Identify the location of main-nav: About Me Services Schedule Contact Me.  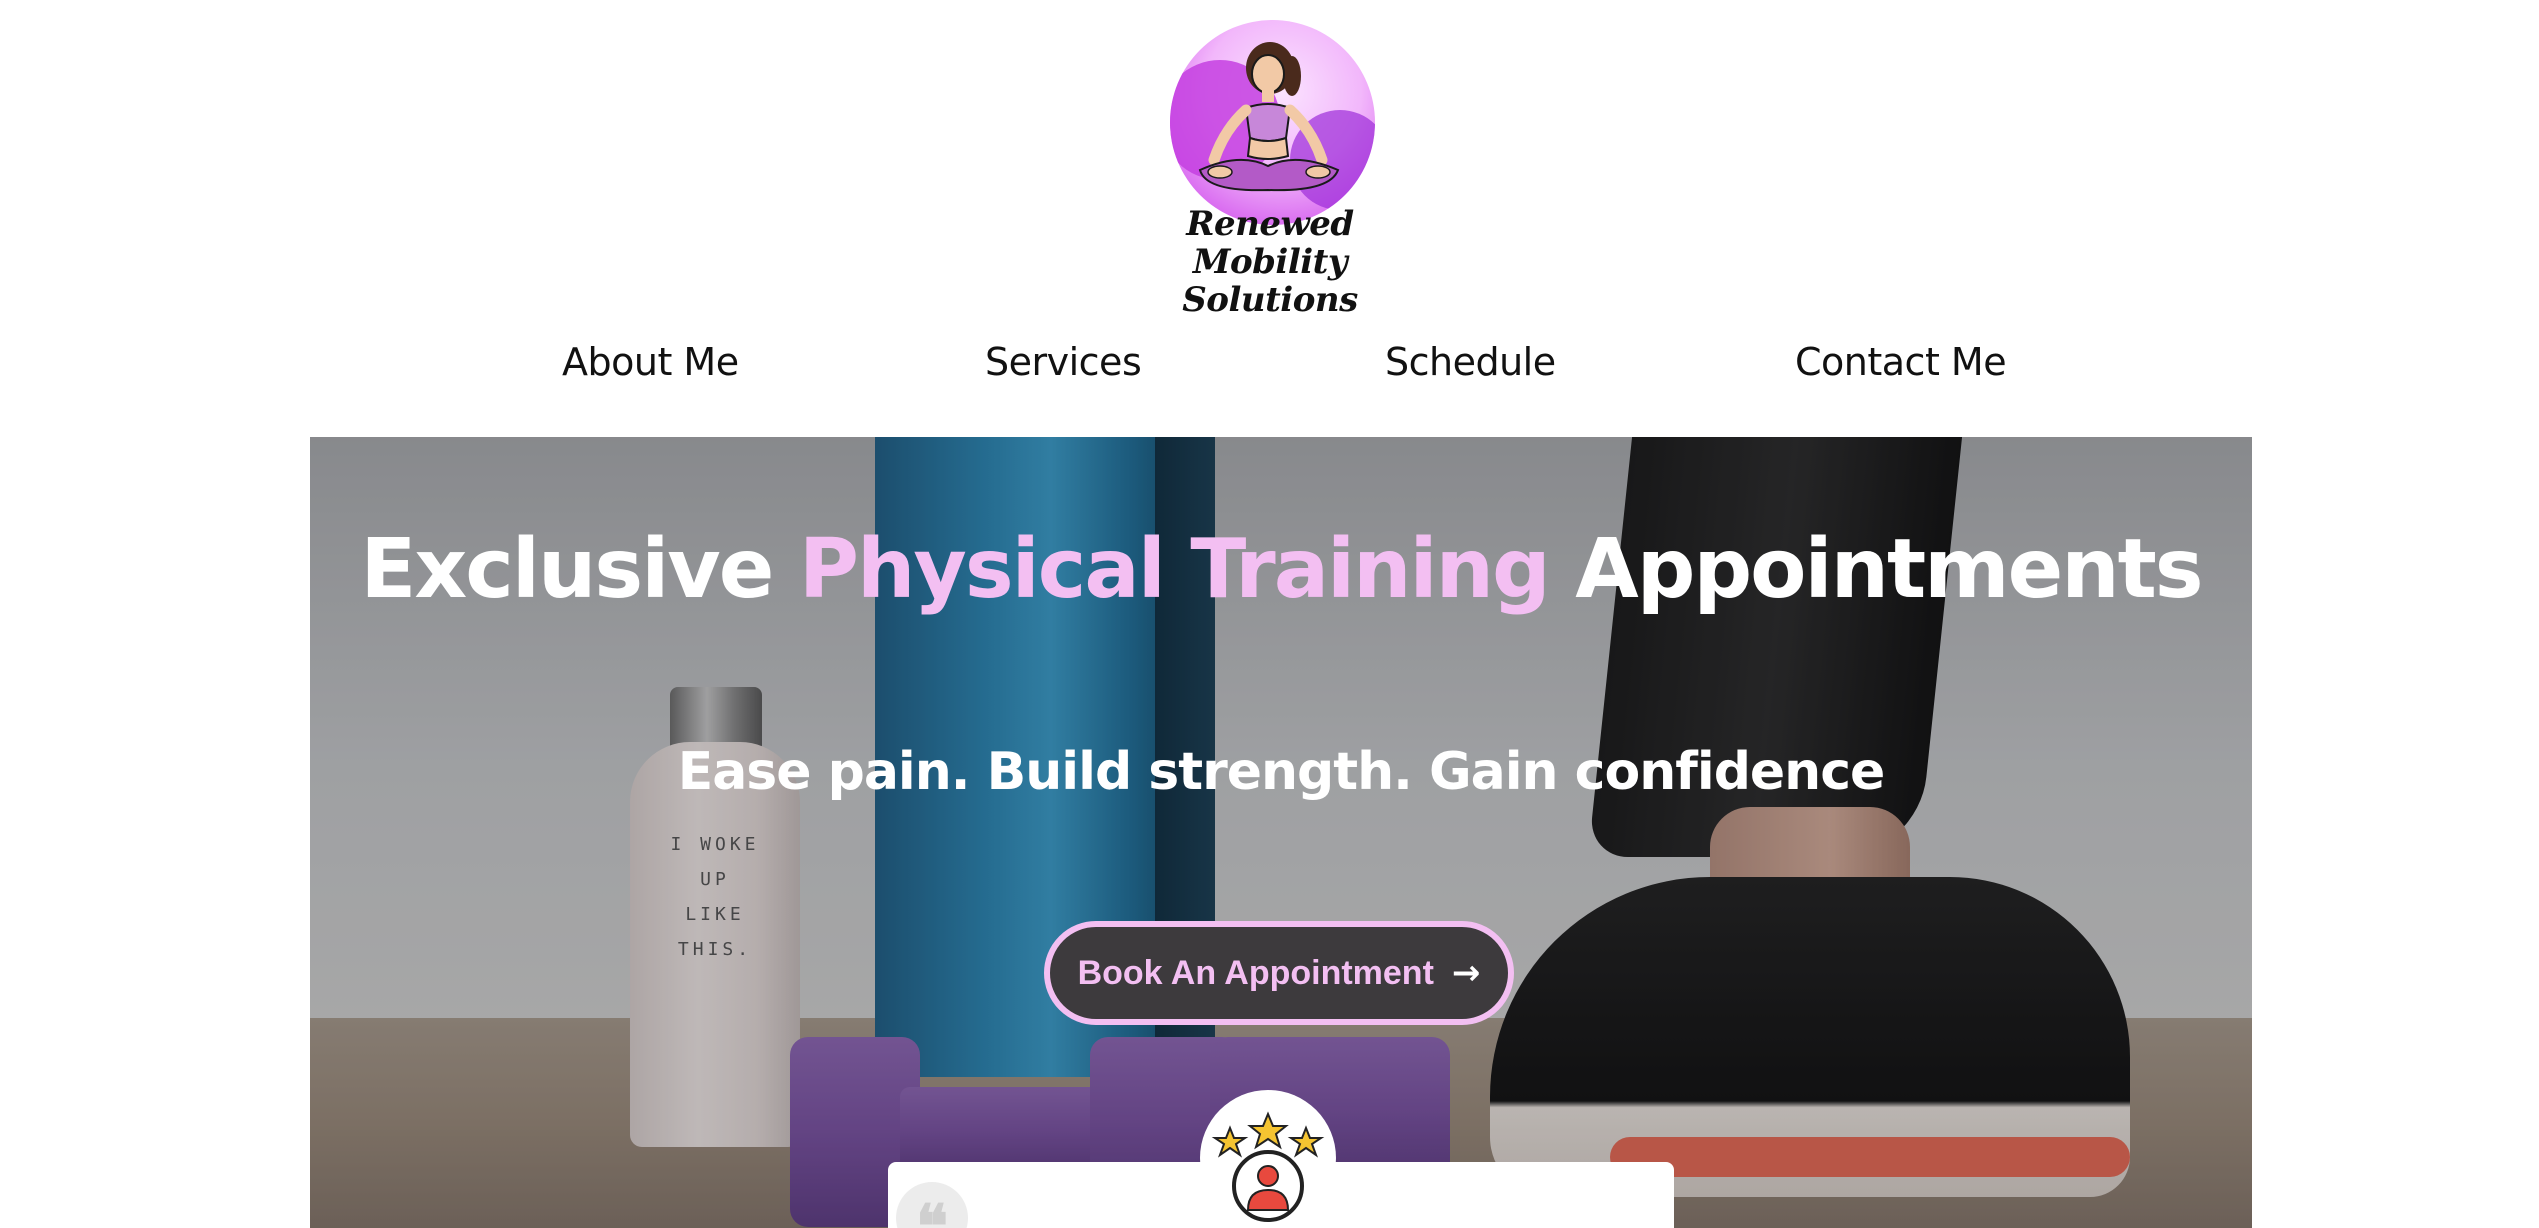
(1269, 370).